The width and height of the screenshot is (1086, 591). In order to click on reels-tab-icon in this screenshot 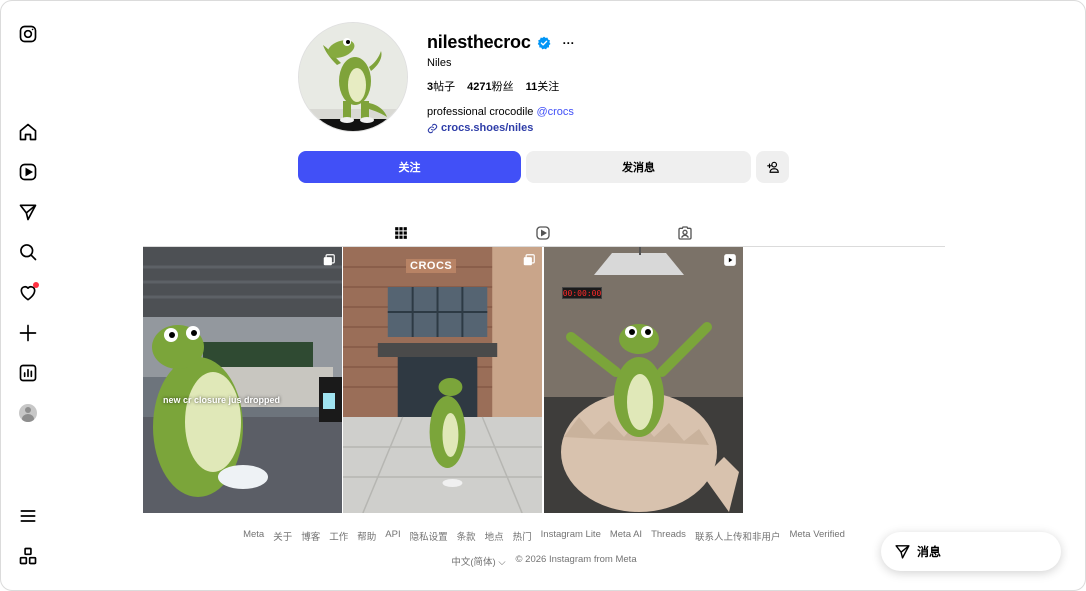, I will do `click(543, 232)`.